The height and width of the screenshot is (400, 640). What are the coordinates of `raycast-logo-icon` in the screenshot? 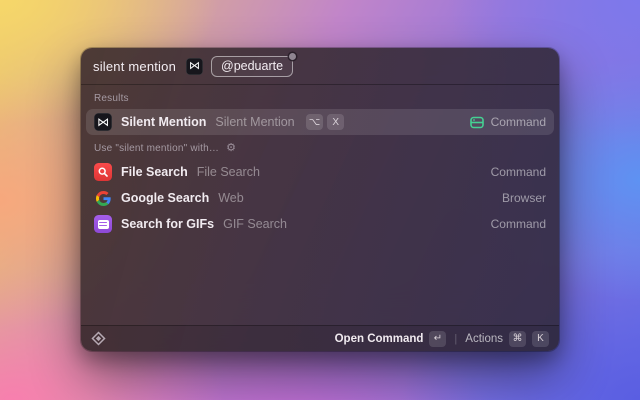 It's located at (98, 338).